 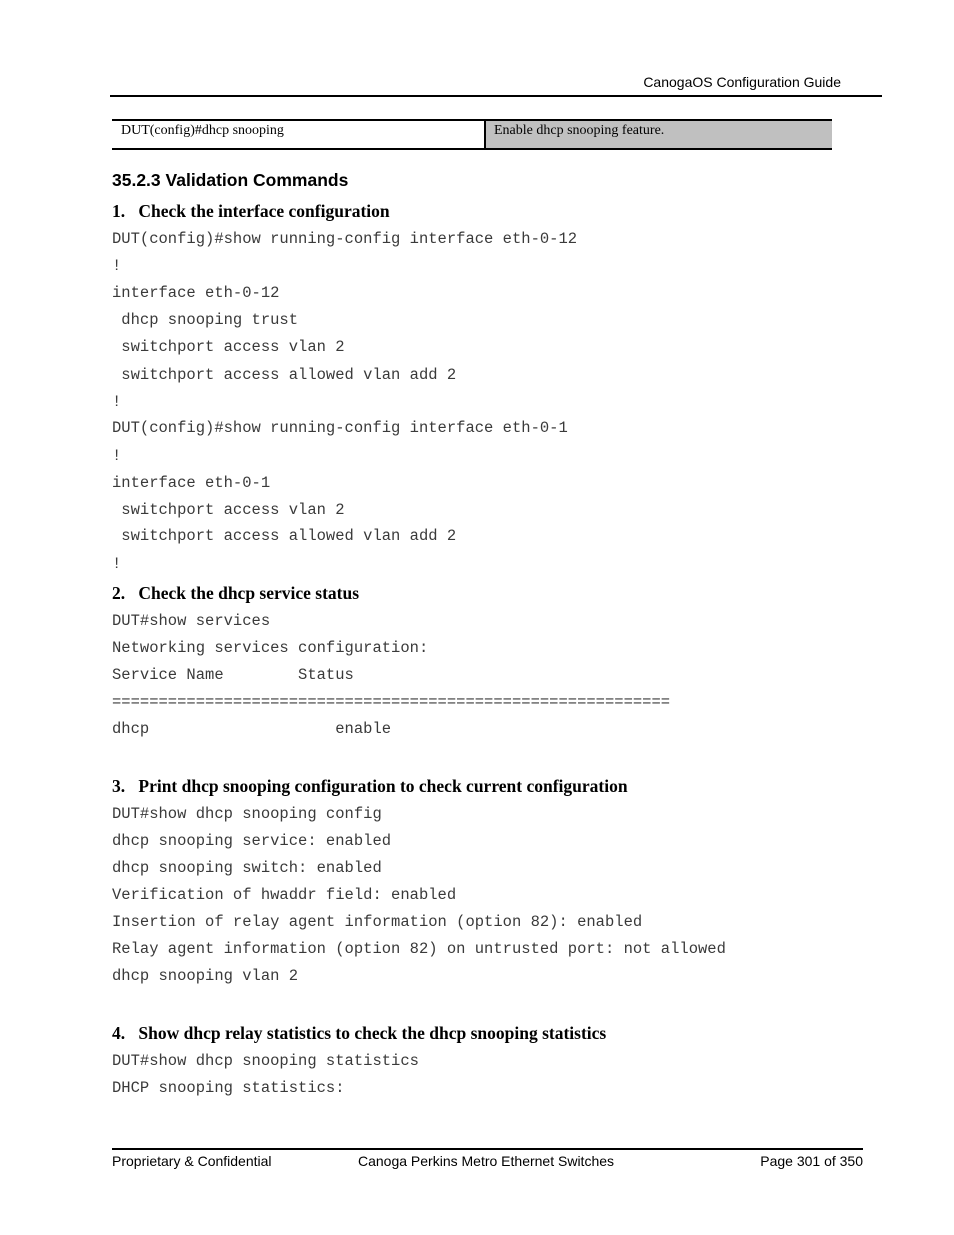 I want to click on step-heading-1: 1. Check the interface configuration, so click(x=251, y=211).